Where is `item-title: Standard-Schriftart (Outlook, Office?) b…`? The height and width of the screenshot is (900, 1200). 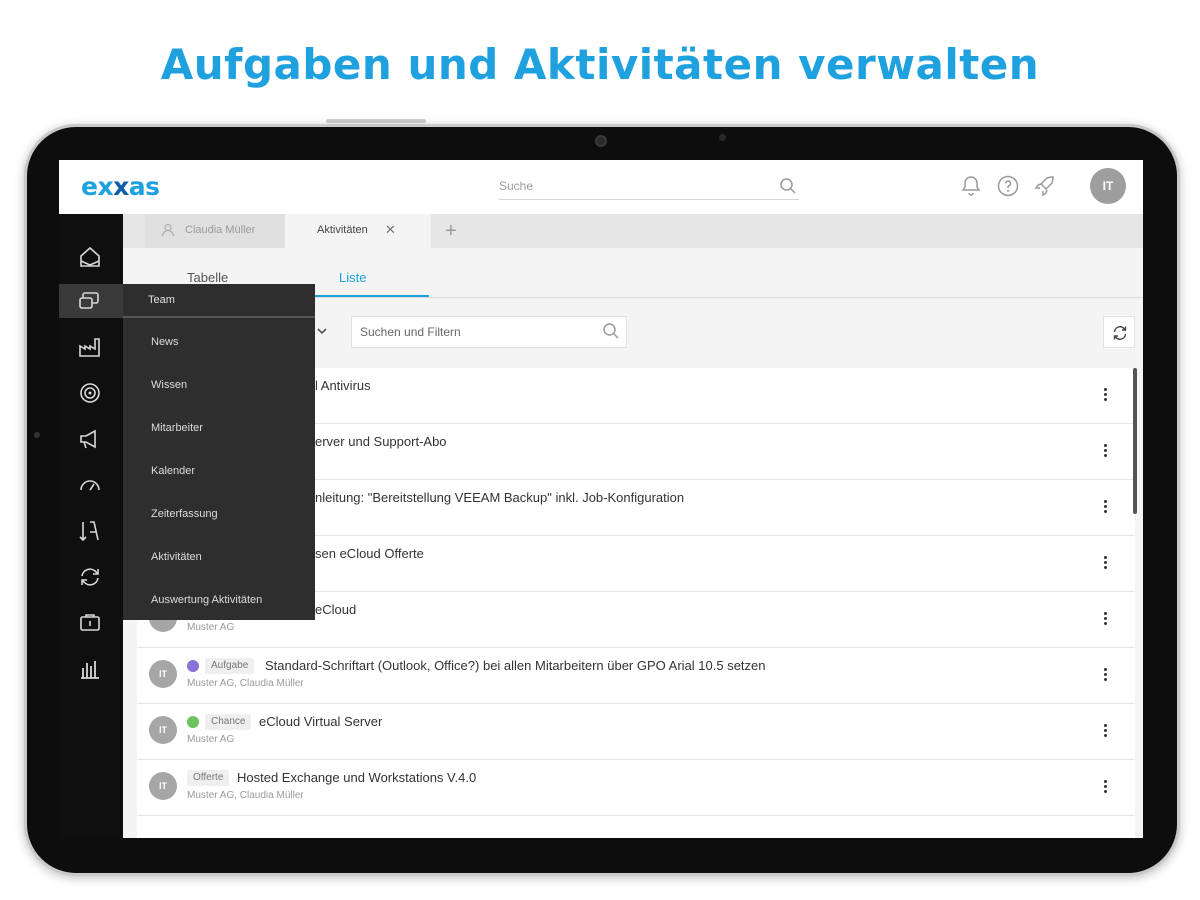
item-title: Standard-Schriftart (Outlook, Office?) b… is located at coordinates (515, 665).